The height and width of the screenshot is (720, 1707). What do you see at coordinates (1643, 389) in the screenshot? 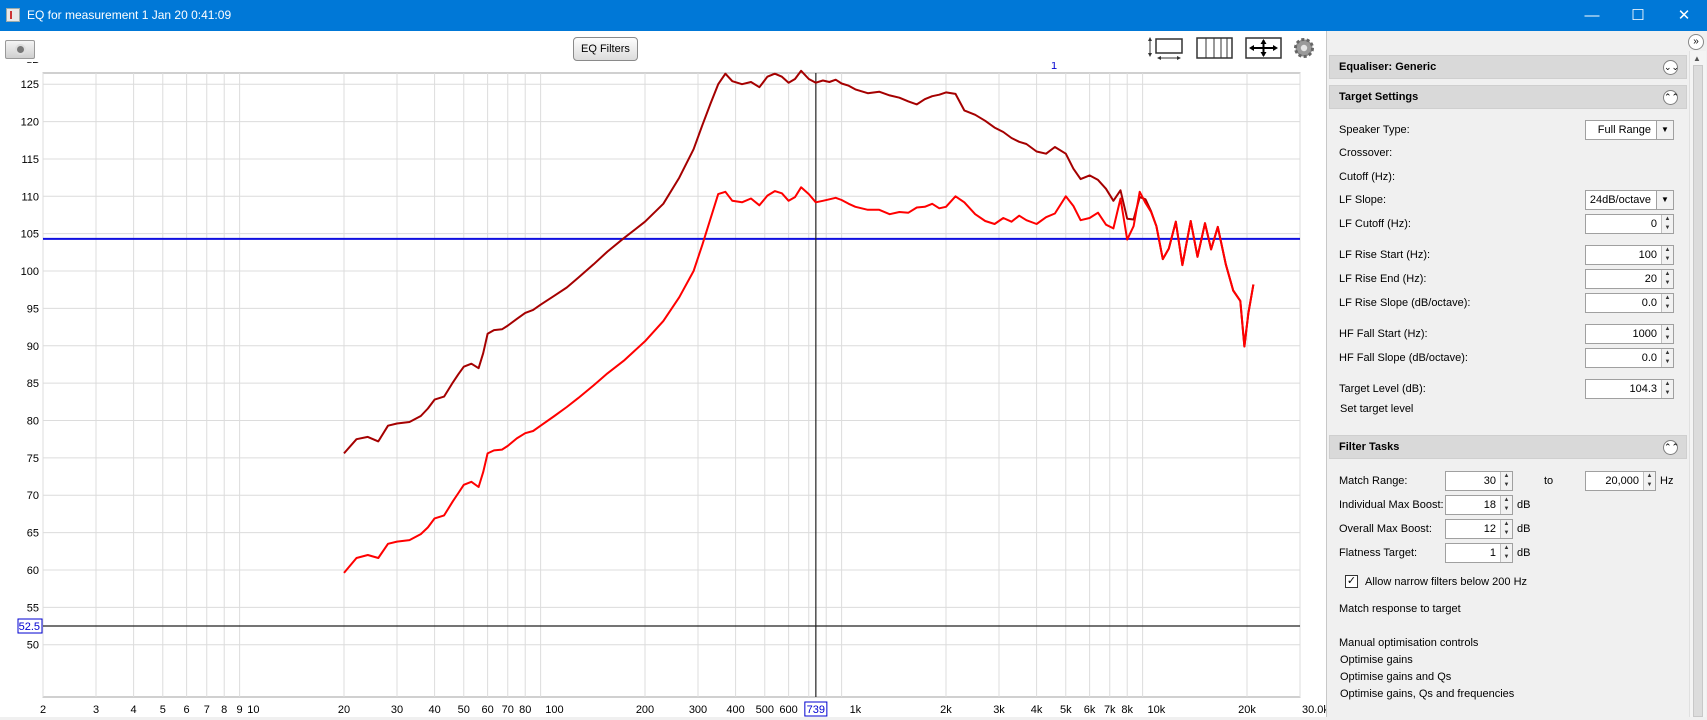
I see `target-level-value: 104.3` at bounding box center [1643, 389].